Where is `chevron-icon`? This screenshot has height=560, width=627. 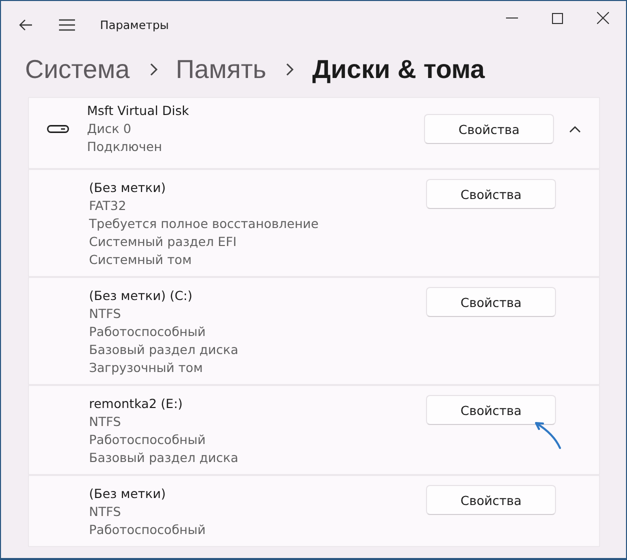
chevron-icon is located at coordinates (575, 129).